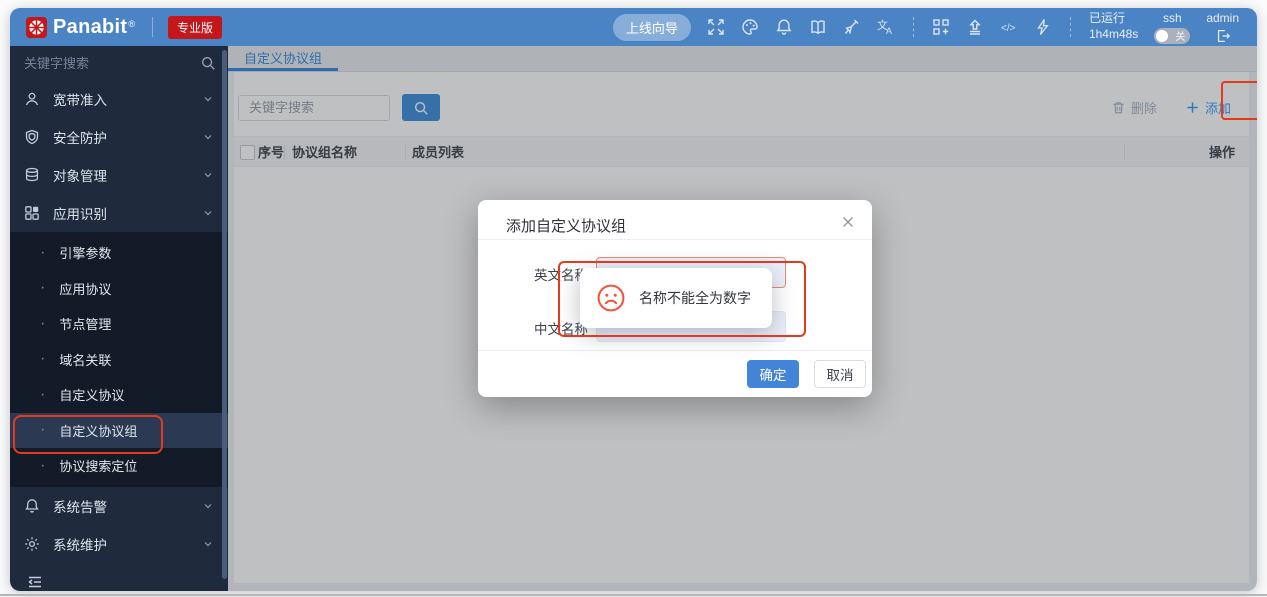 This screenshot has height=597, width=1267. What do you see at coordinates (119, 213) in the screenshot?
I see `sidebar-item-app-identification: 应用识别` at bounding box center [119, 213].